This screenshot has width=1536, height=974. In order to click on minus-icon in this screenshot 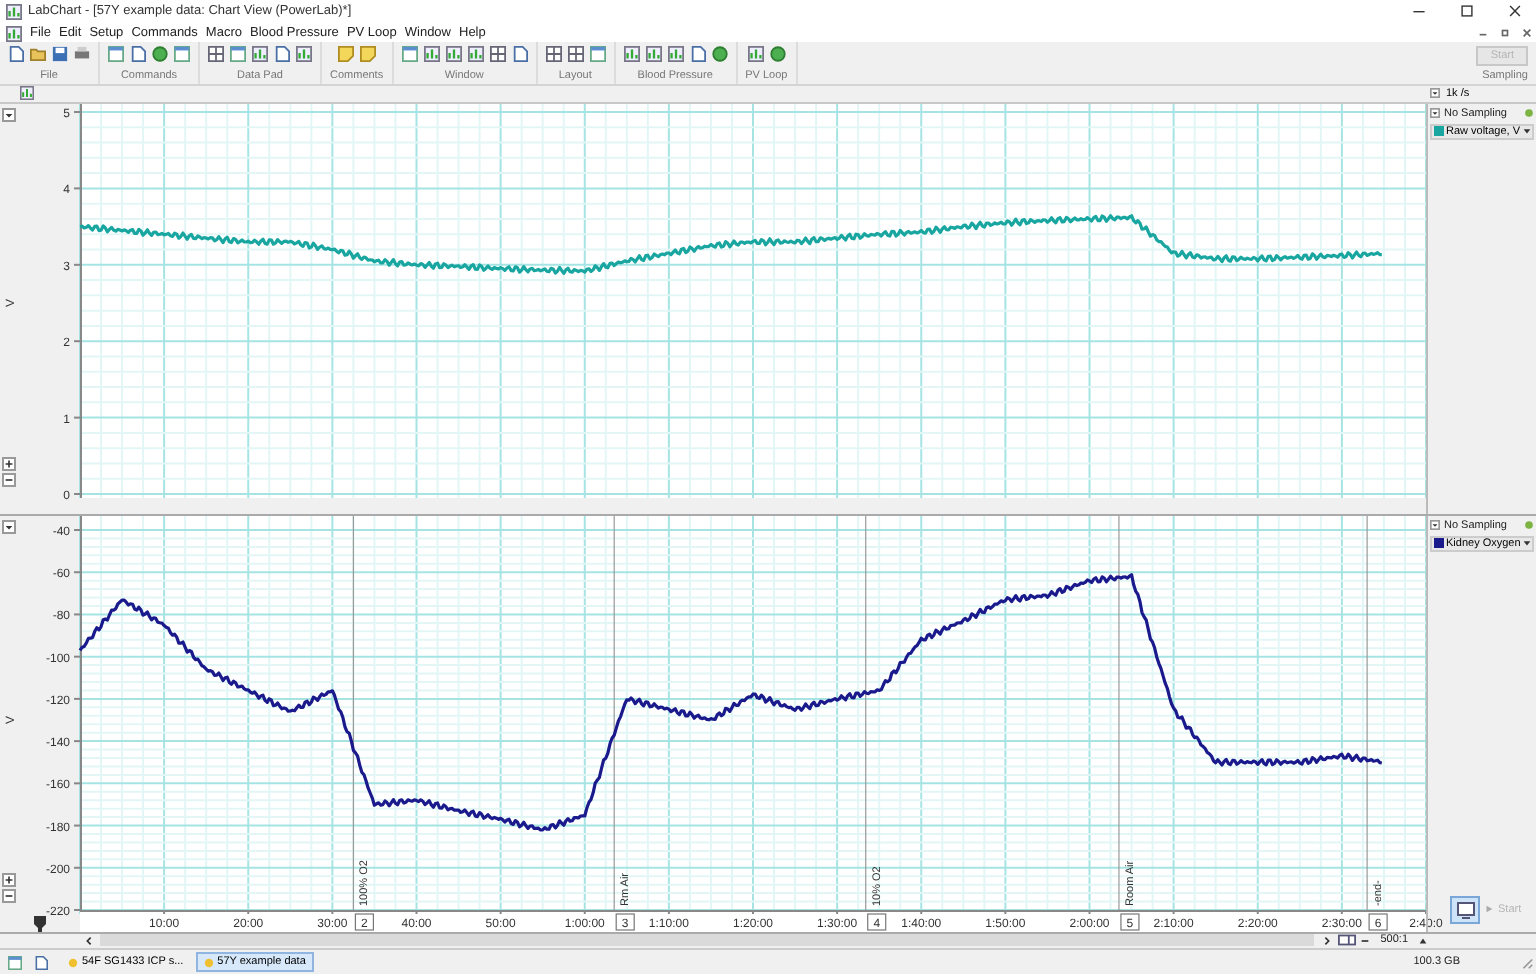, I will do `click(1365, 940)`.